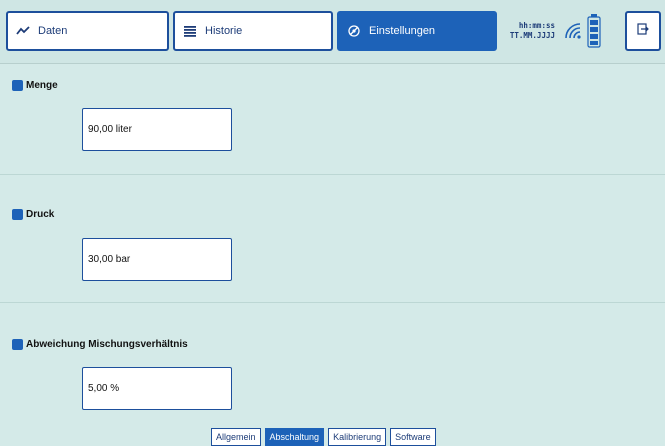  Describe the element at coordinates (224, 31) in the screenshot. I see `tab-historie-label: Historie` at that location.